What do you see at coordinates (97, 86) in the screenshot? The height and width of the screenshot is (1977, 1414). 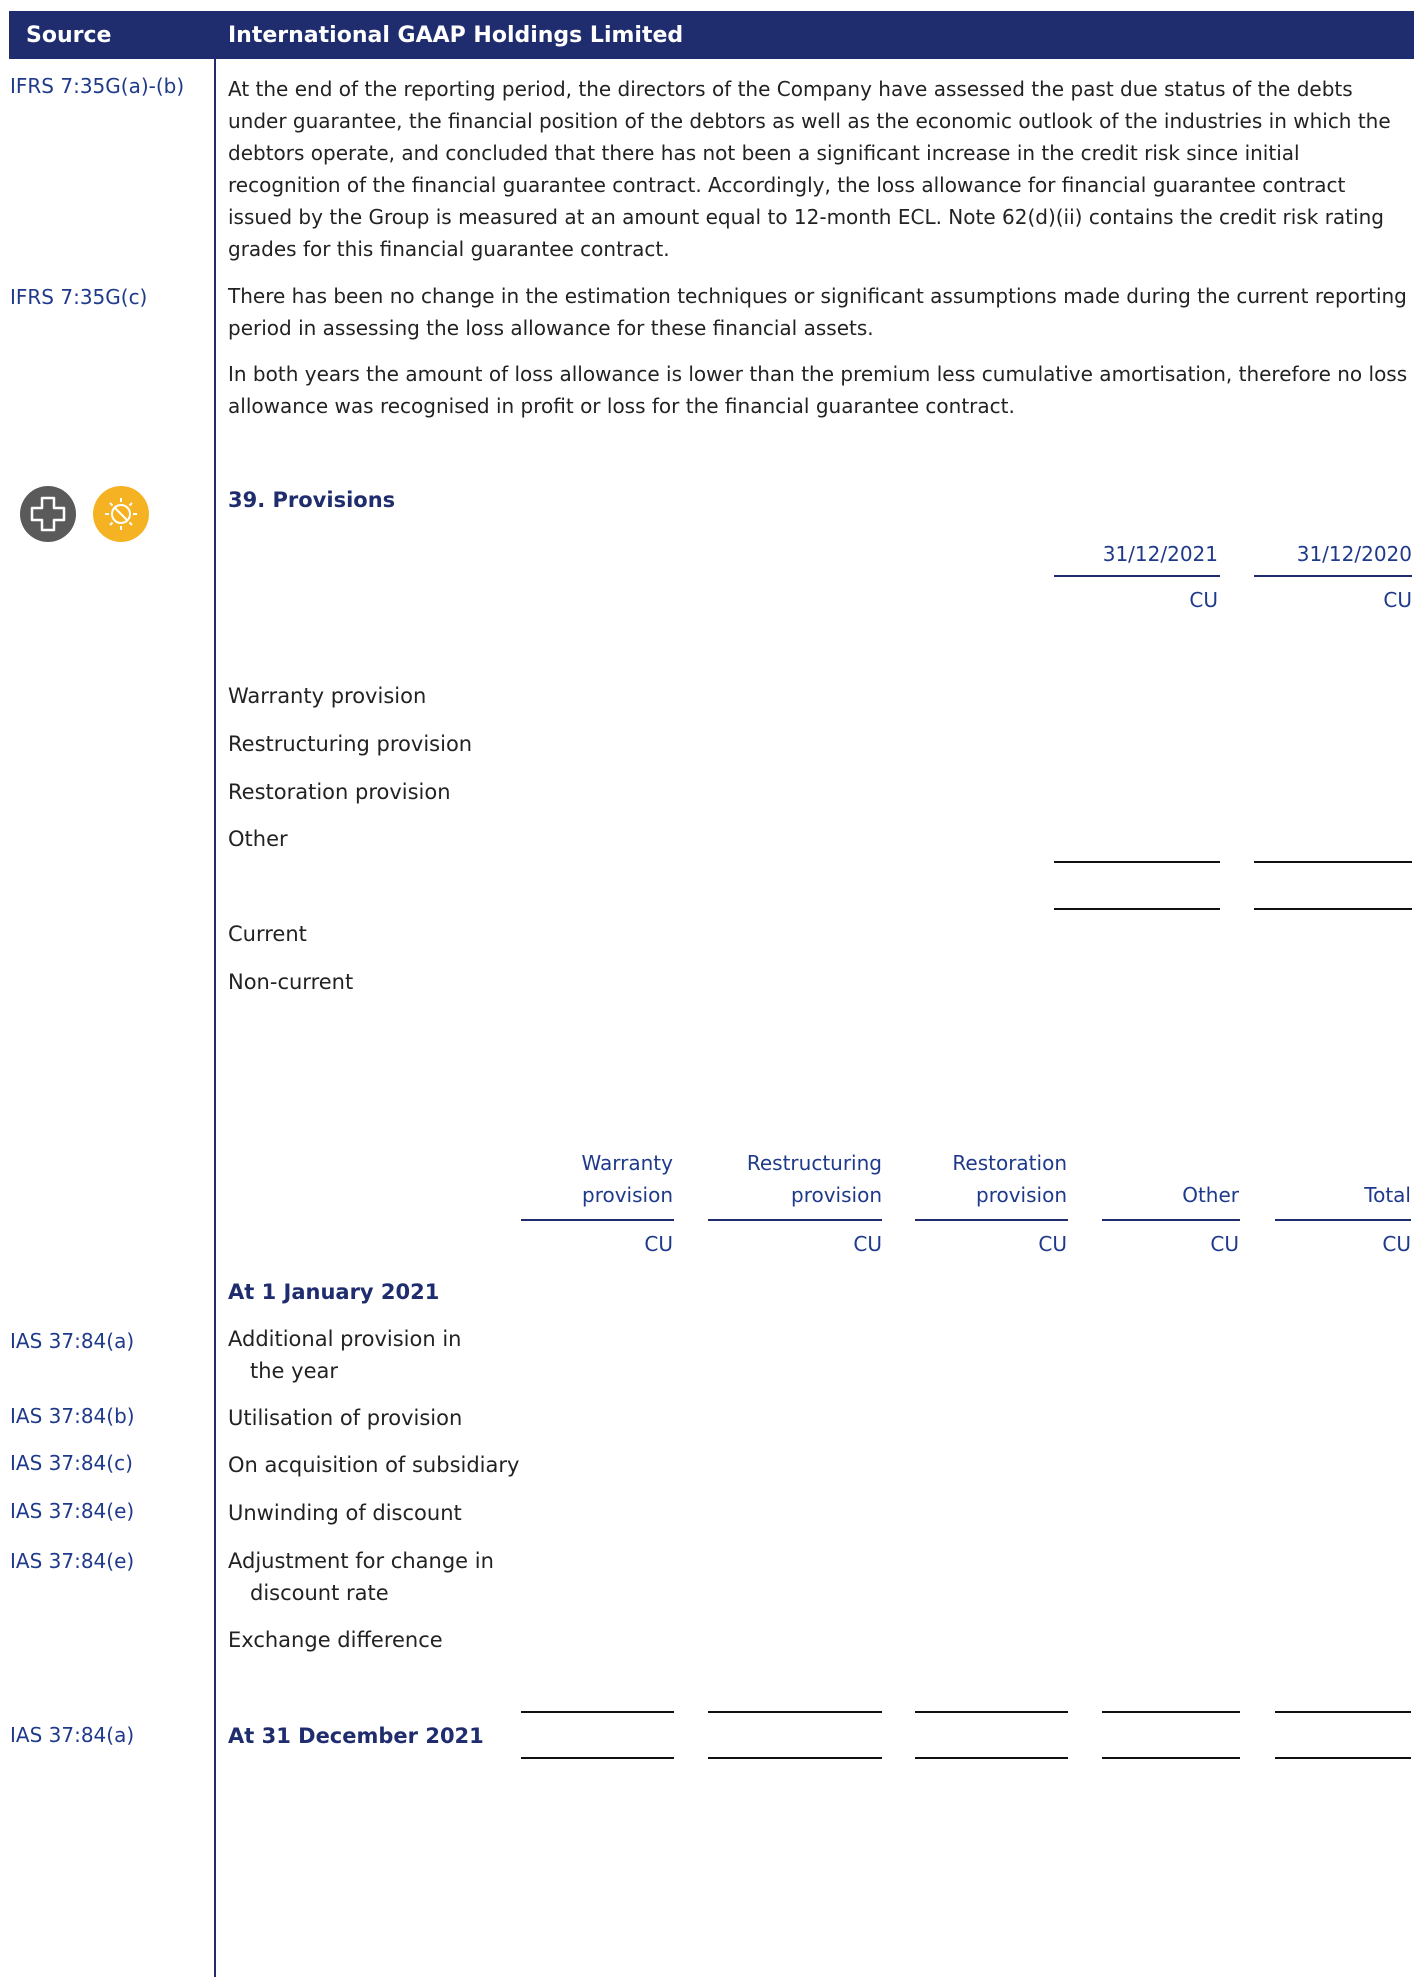 I see `source-ref: IFRS 7:35G(a)-(b)` at bounding box center [97, 86].